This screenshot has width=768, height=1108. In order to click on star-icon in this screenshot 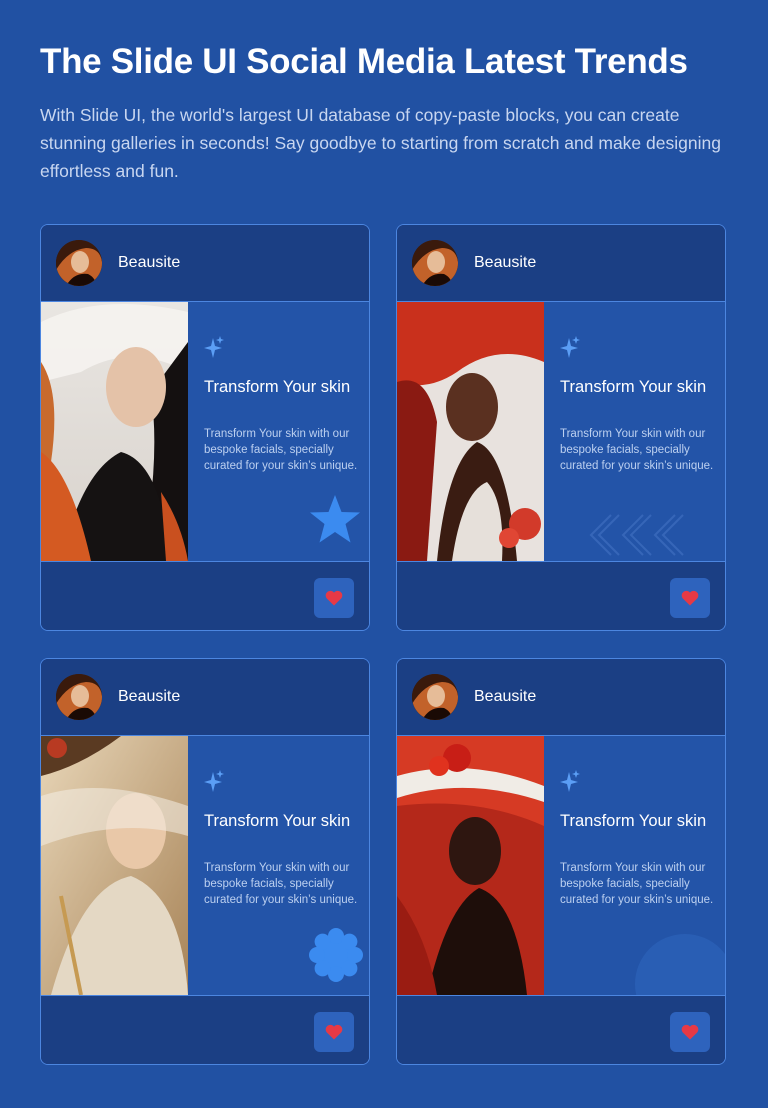, I will do `click(335, 519)`.